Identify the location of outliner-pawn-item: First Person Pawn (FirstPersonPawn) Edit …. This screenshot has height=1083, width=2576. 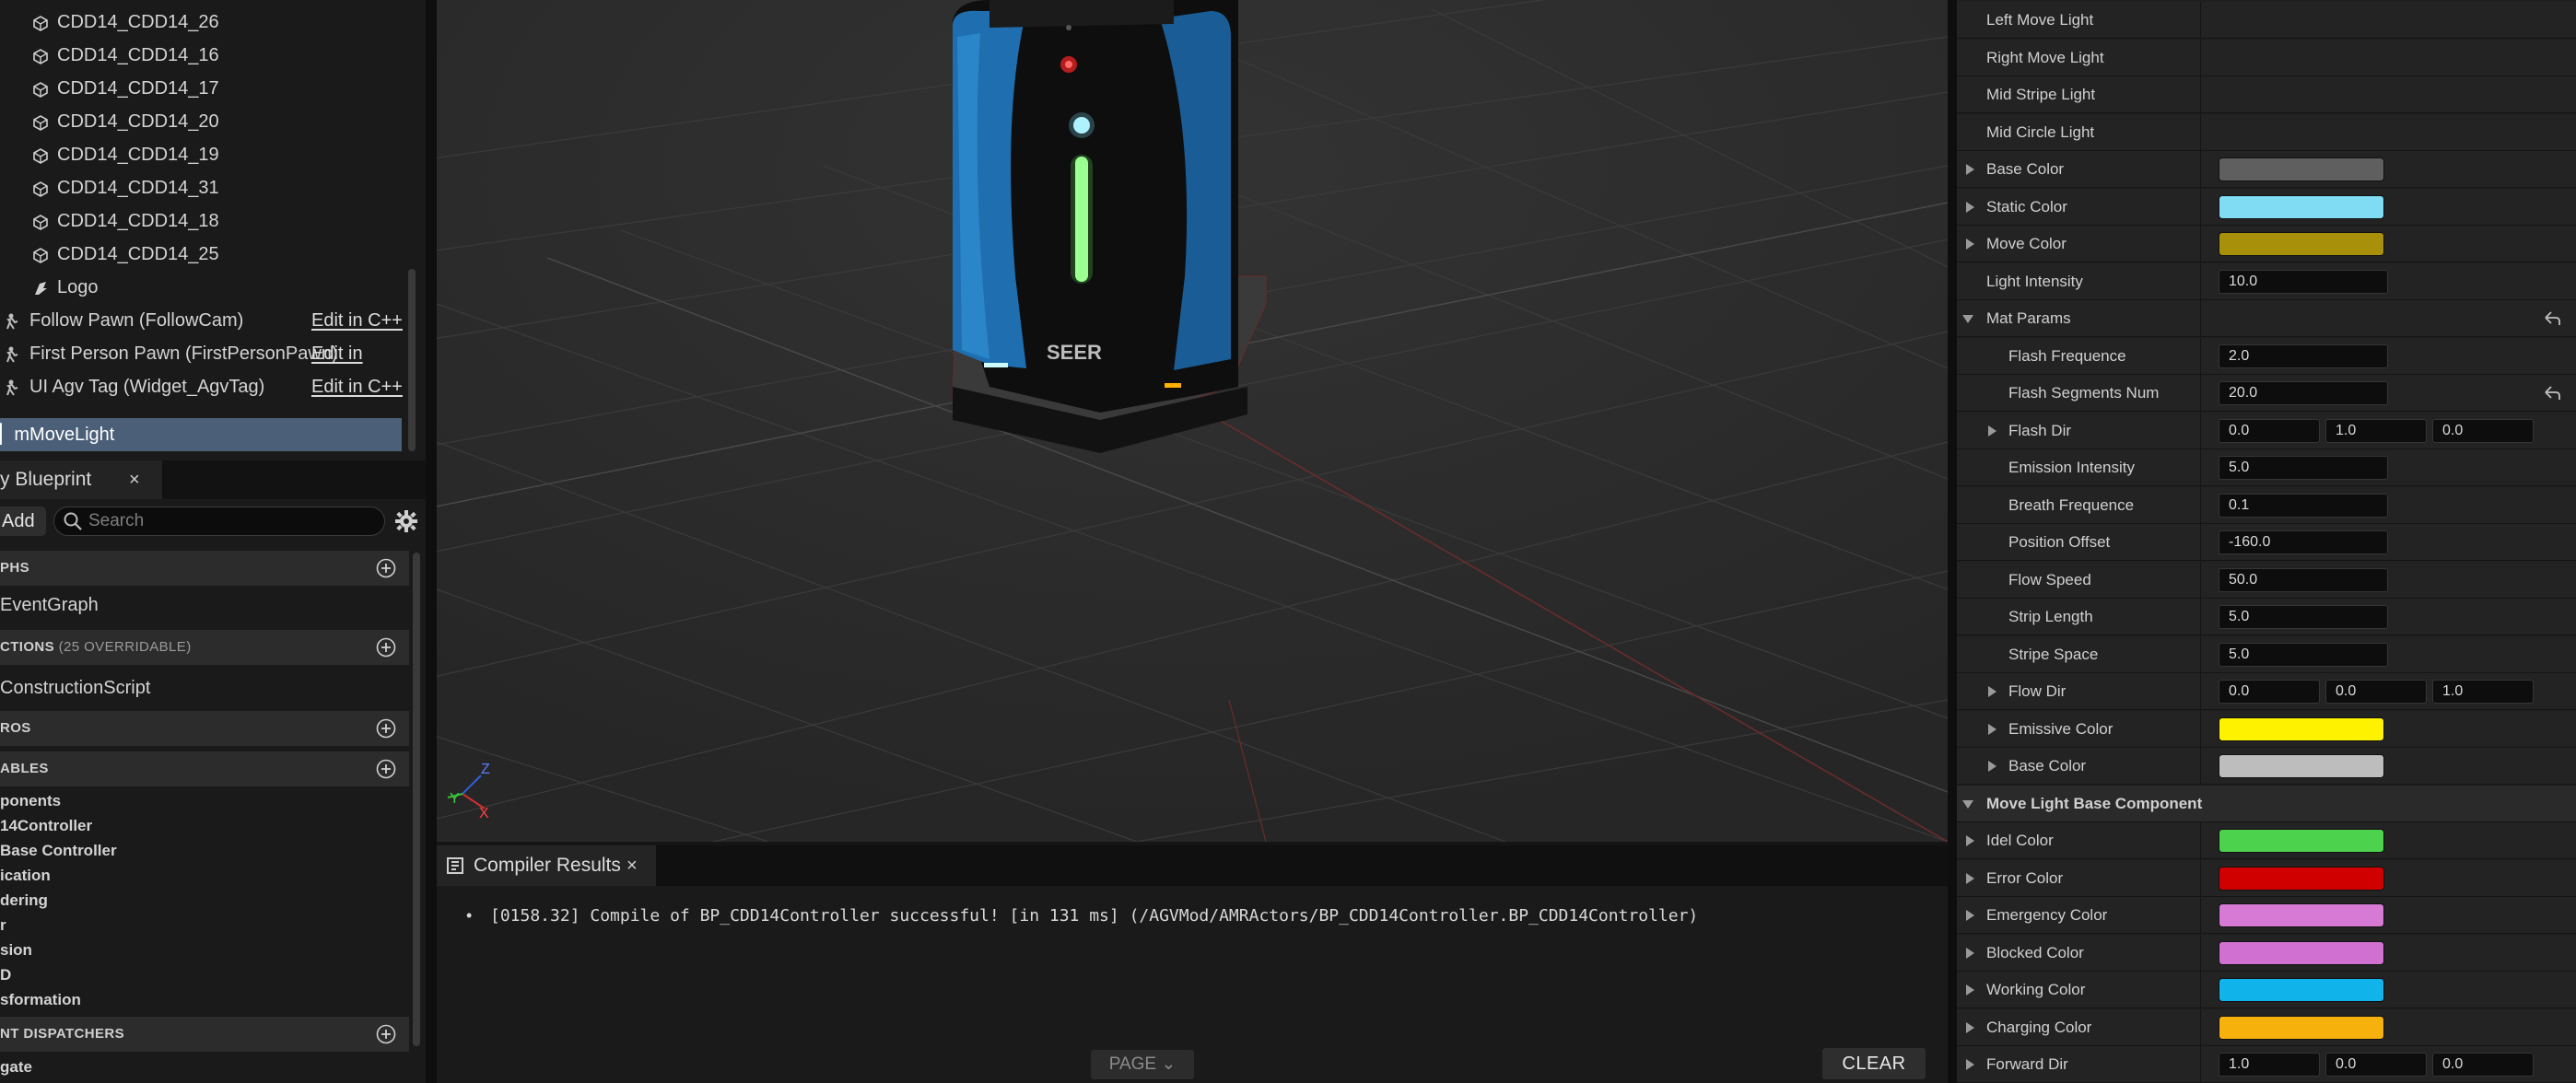
(206, 354).